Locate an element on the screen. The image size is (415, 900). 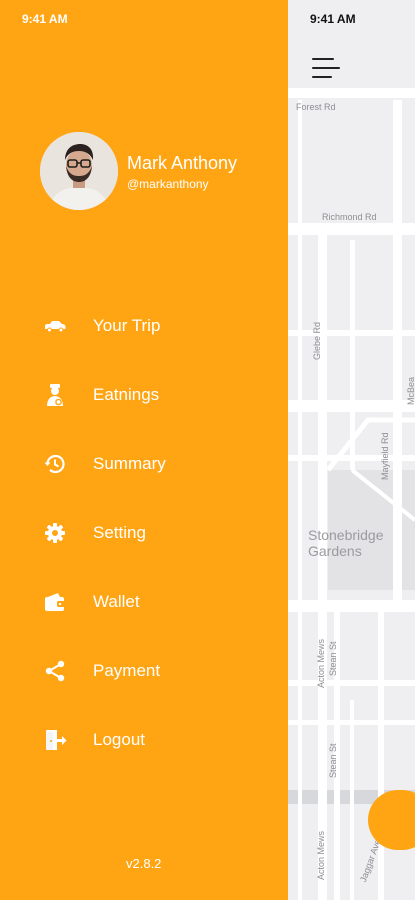
avatar-image is located at coordinates (79, 171).